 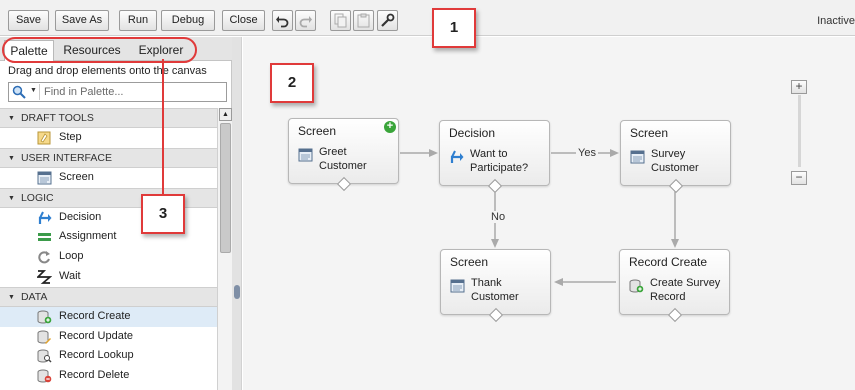 I want to click on copy-icon, so click(x=340, y=20).